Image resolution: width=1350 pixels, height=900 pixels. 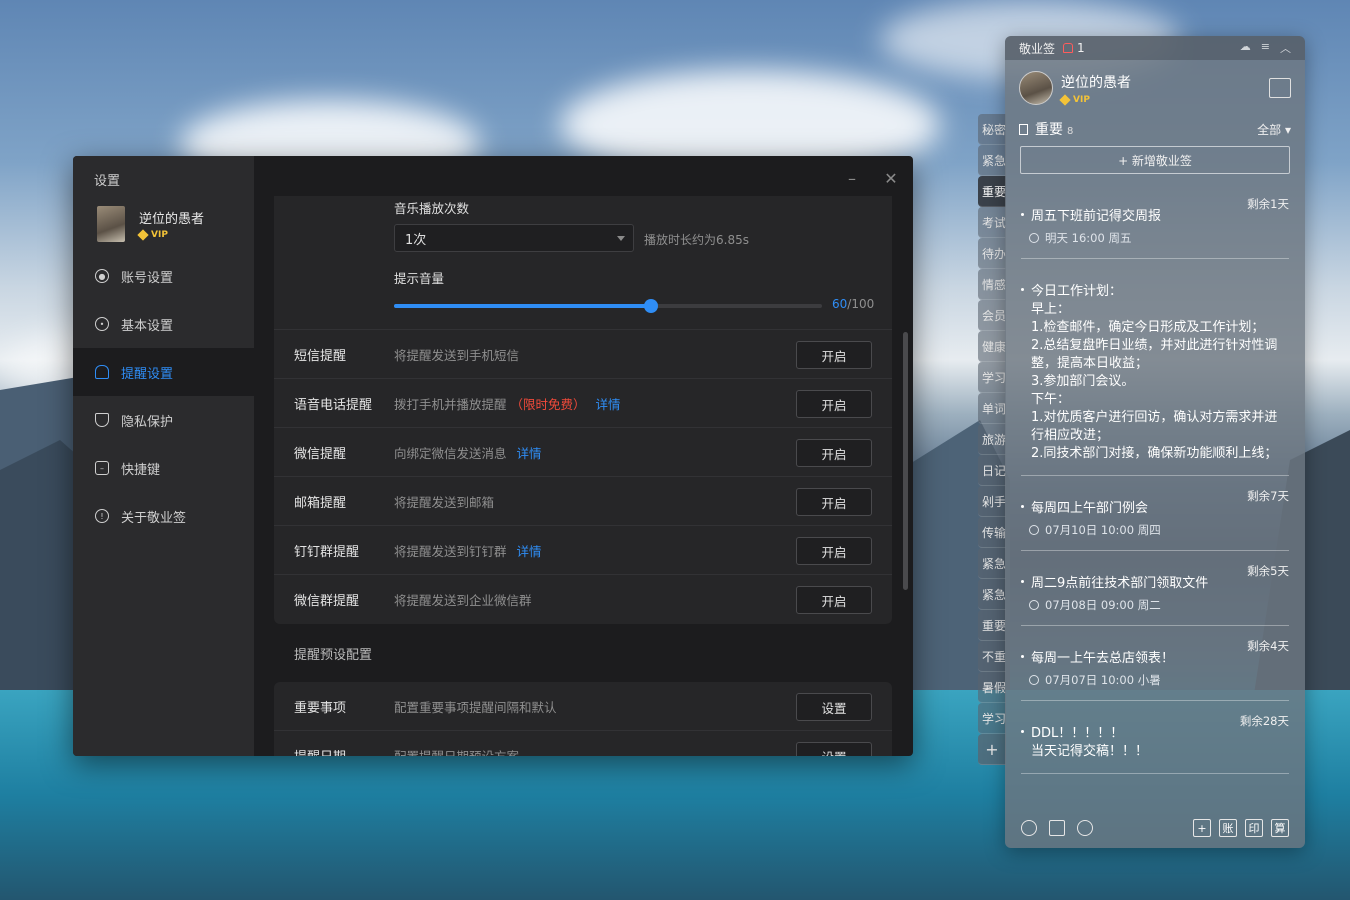 What do you see at coordinates (992, 129) in the screenshot?
I see `category-tab: 秘密` at bounding box center [992, 129].